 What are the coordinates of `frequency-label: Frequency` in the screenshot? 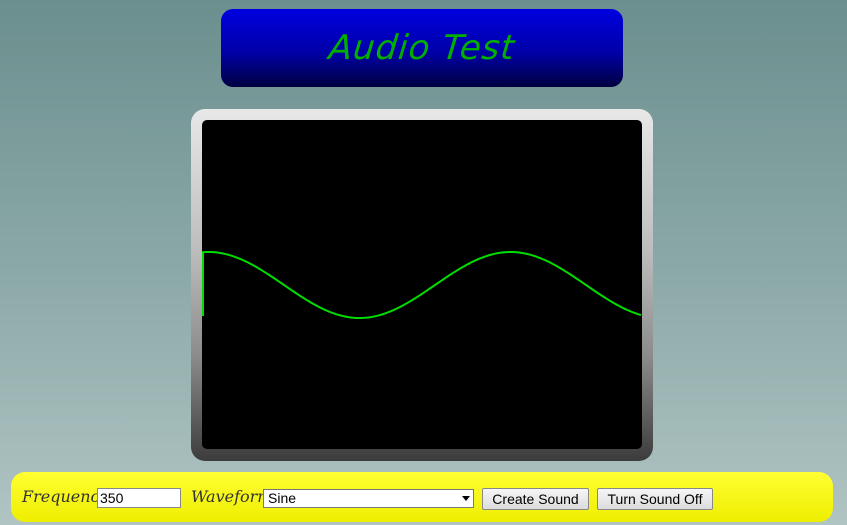 It's located at (65, 496).